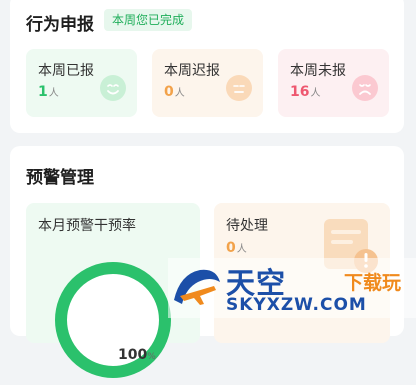 The width and height of the screenshot is (416, 385). Describe the element at coordinates (48, 92) in the screenshot. I see `stat-reported-value: 1人` at that location.